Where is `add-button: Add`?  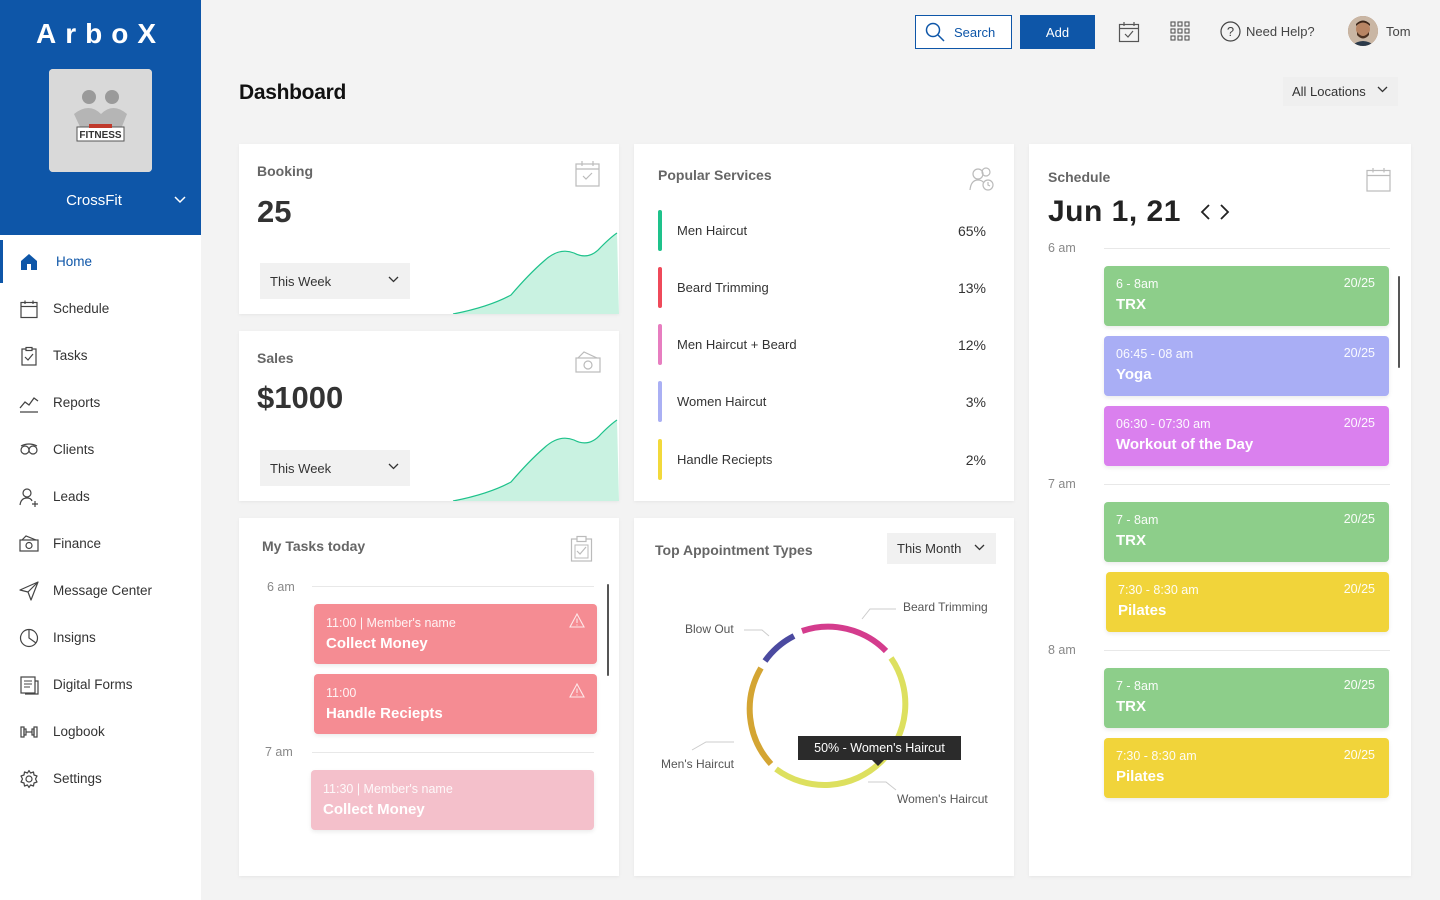
add-button: Add is located at coordinates (1057, 32).